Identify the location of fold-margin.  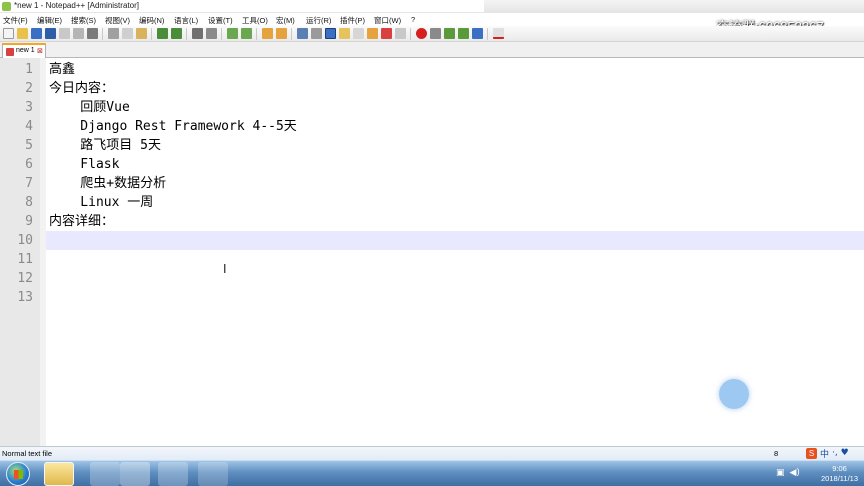
(43, 252).